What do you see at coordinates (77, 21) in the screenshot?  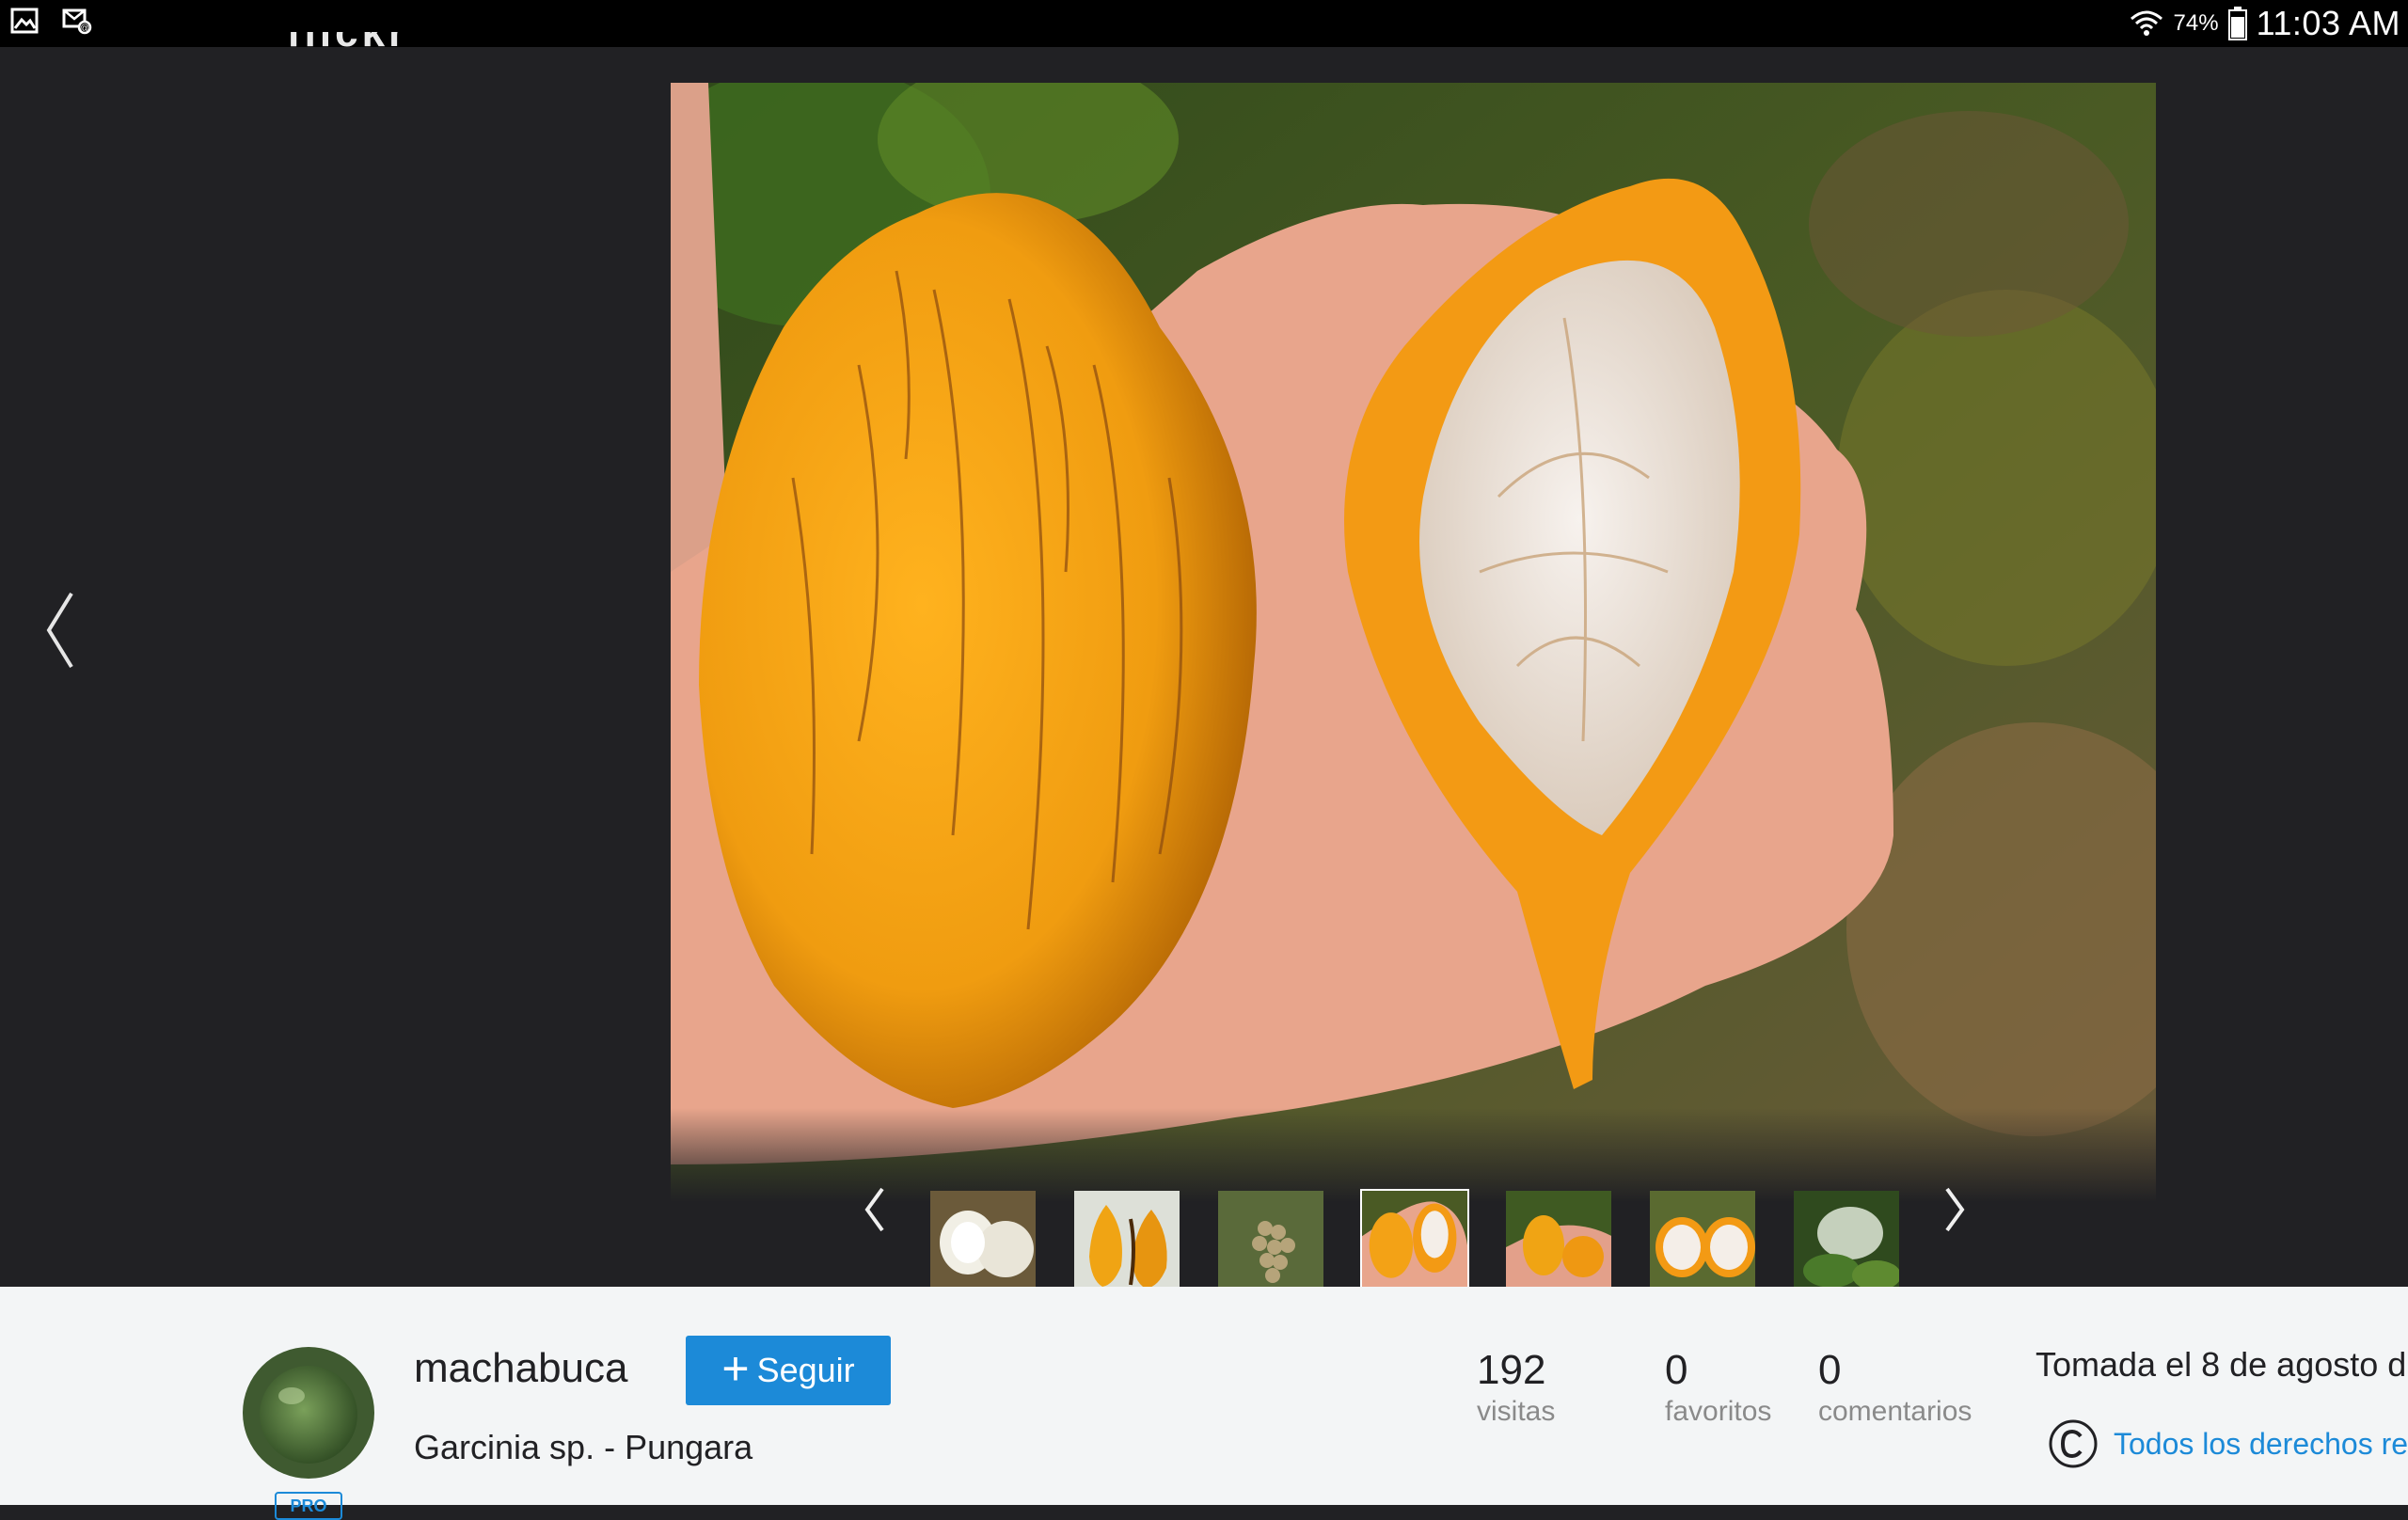 I see `email-icon: @` at bounding box center [77, 21].